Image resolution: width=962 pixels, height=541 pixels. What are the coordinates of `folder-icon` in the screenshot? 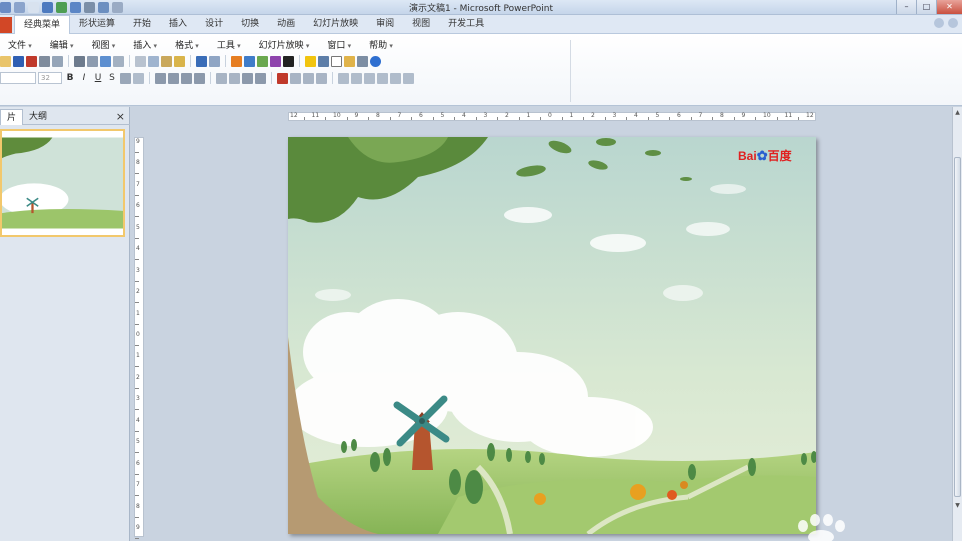 It's located at (349, 61).